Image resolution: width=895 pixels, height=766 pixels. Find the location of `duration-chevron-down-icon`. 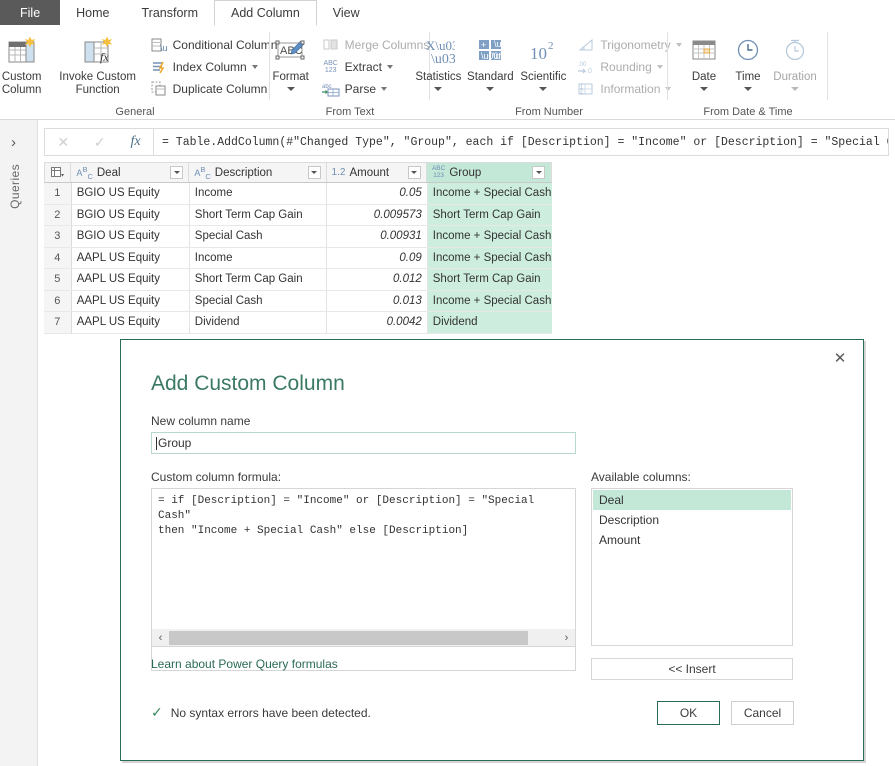

duration-chevron-down-icon is located at coordinates (795, 88).